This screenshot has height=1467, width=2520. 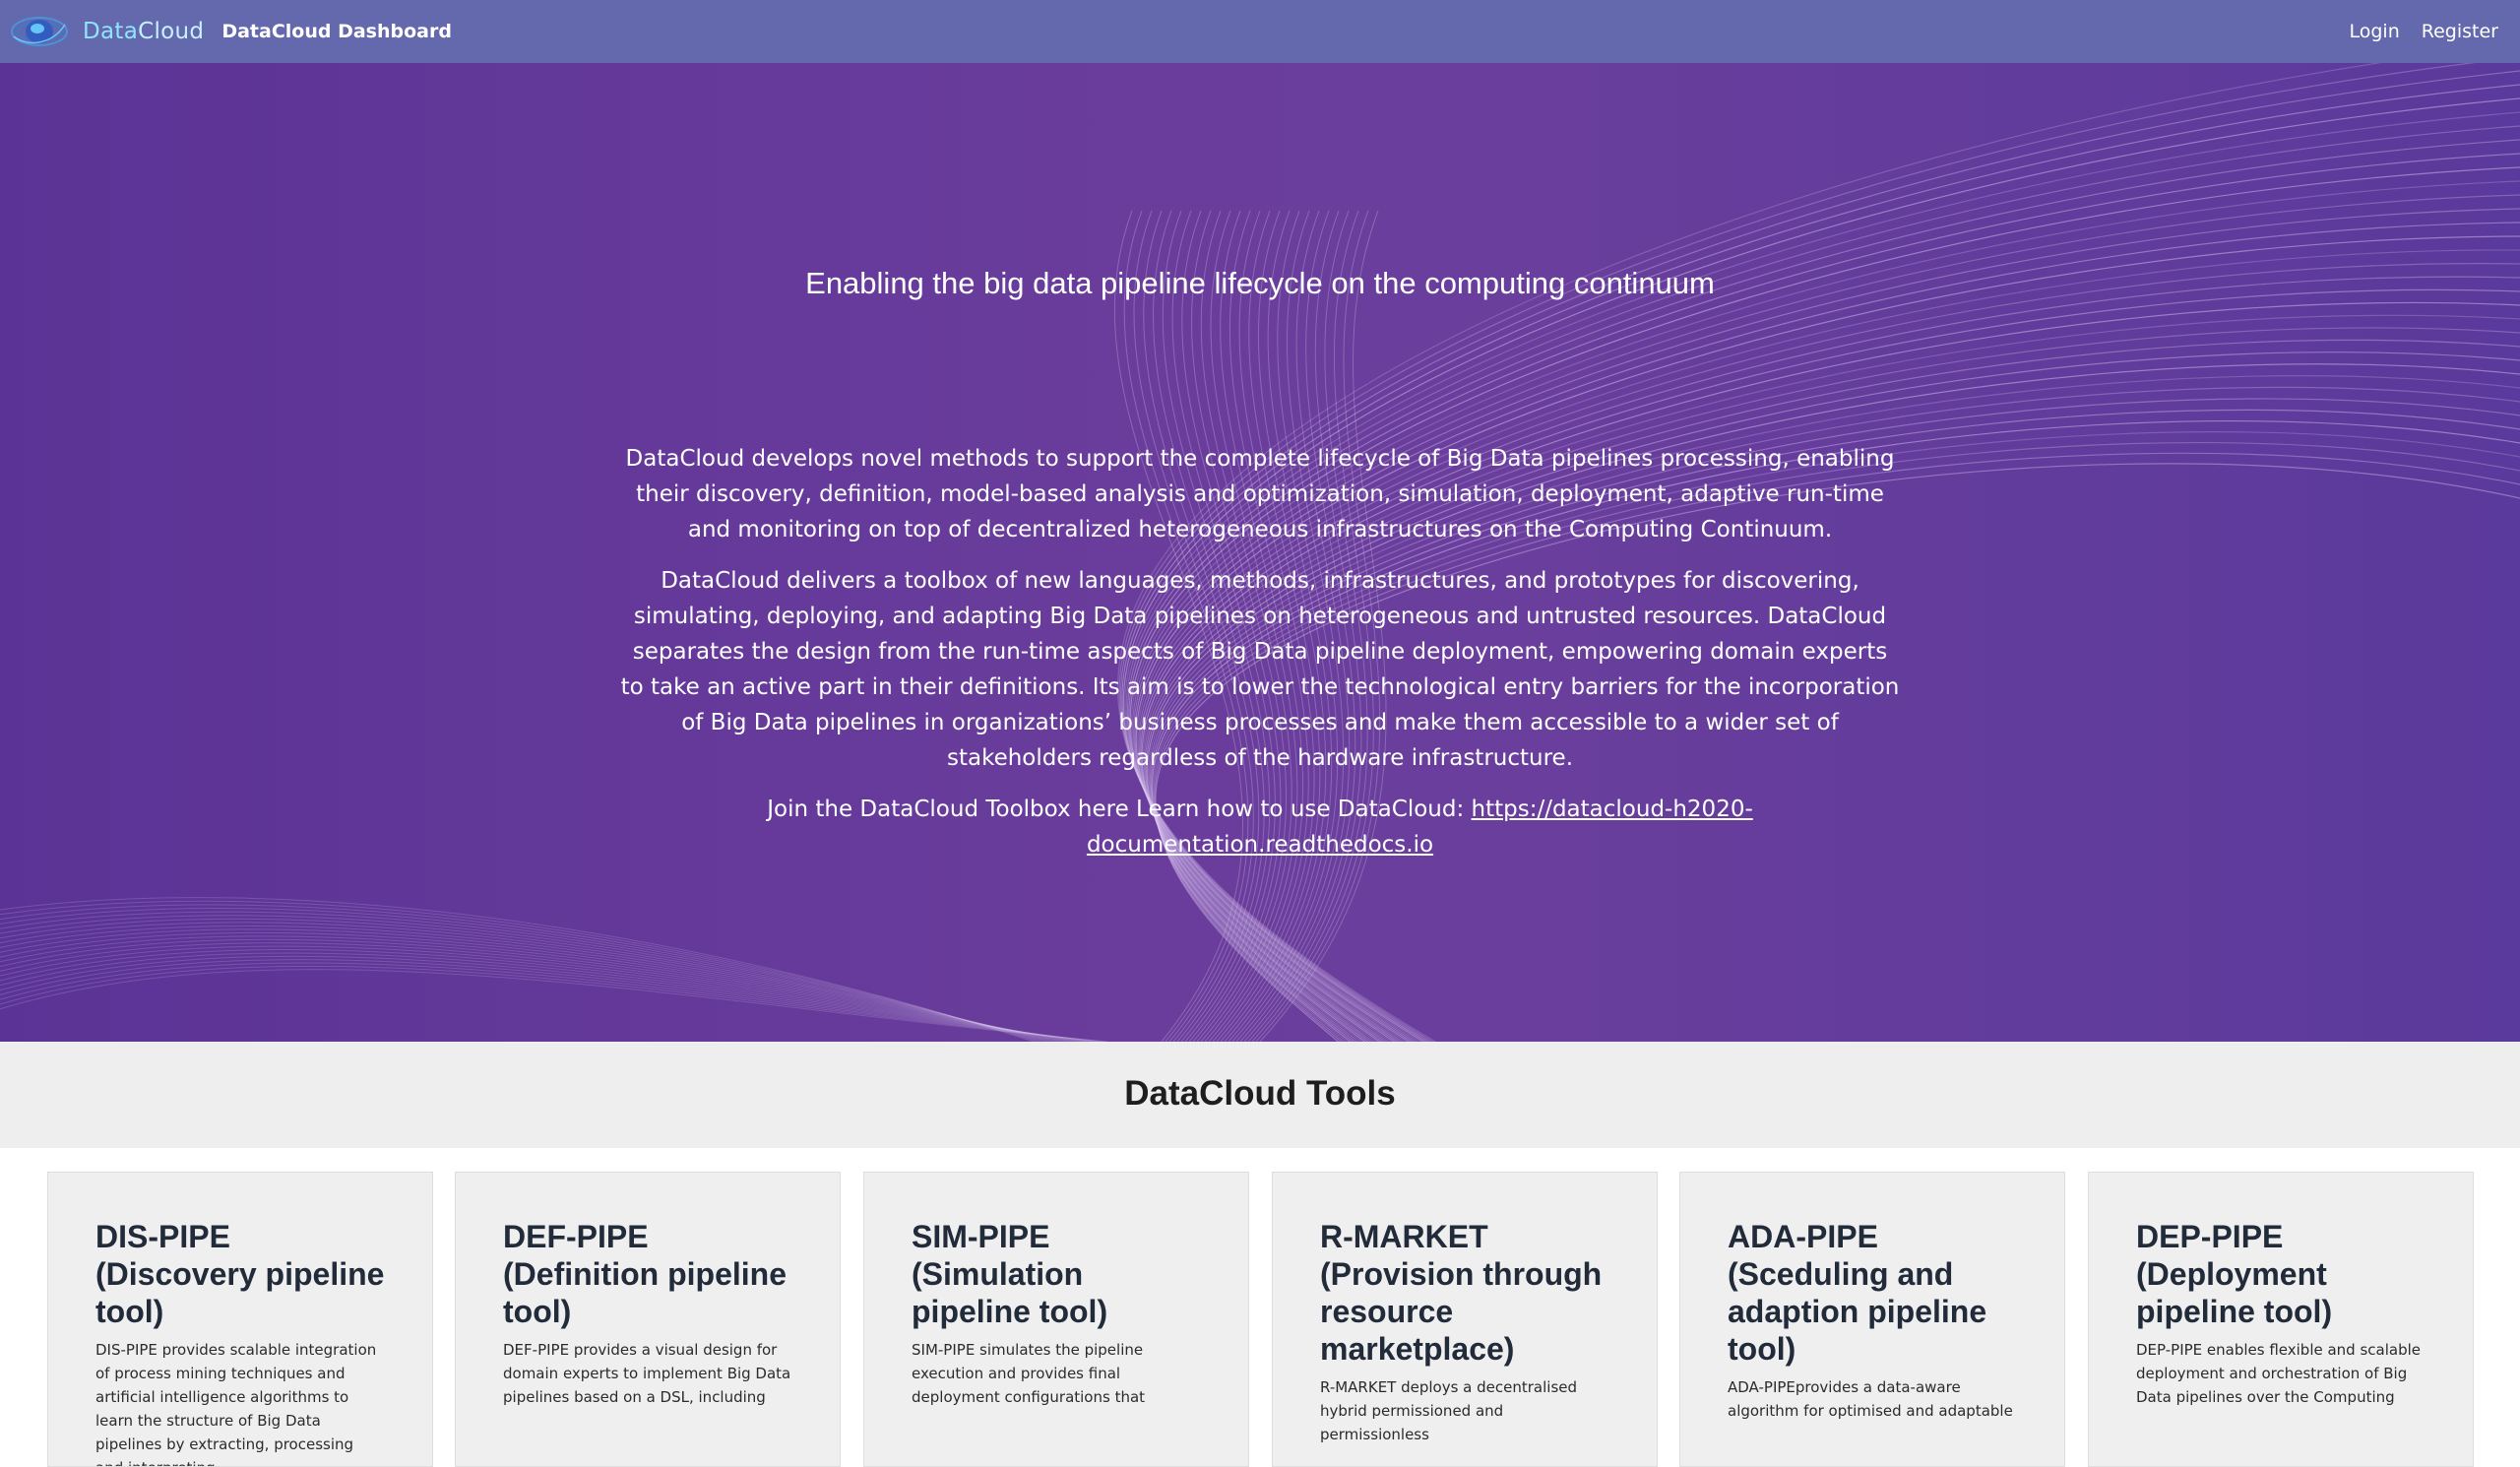 What do you see at coordinates (171, 31) in the screenshot?
I see `brand-name-cloud: Cloud` at bounding box center [171, 31].